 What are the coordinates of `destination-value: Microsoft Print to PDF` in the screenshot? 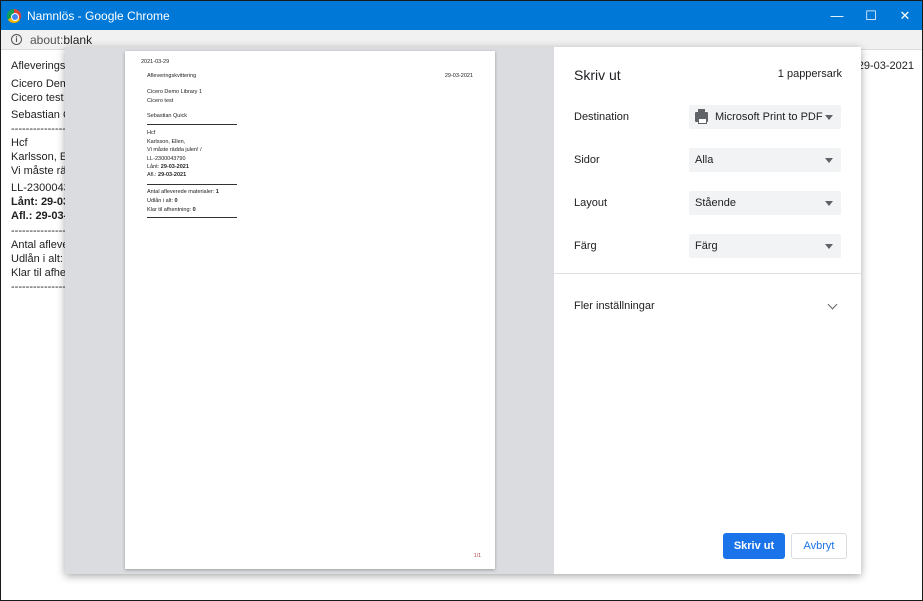 It's located at (769, 117).